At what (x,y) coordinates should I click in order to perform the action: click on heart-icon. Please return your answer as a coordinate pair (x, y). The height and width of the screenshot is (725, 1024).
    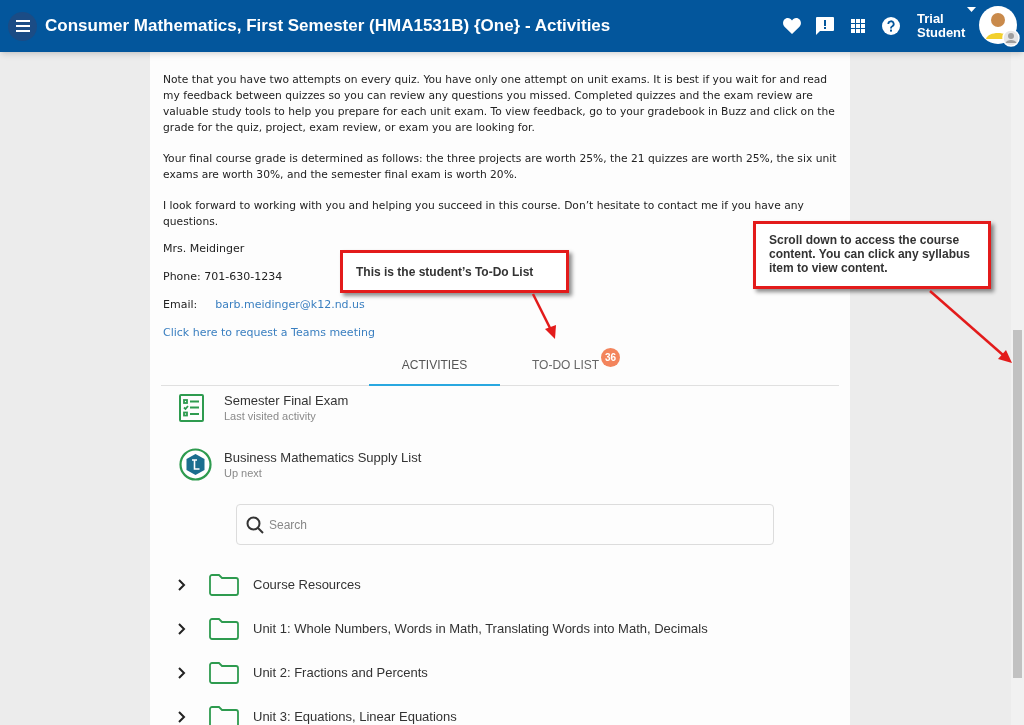
    Looking at the image, I should click on (791, 26).